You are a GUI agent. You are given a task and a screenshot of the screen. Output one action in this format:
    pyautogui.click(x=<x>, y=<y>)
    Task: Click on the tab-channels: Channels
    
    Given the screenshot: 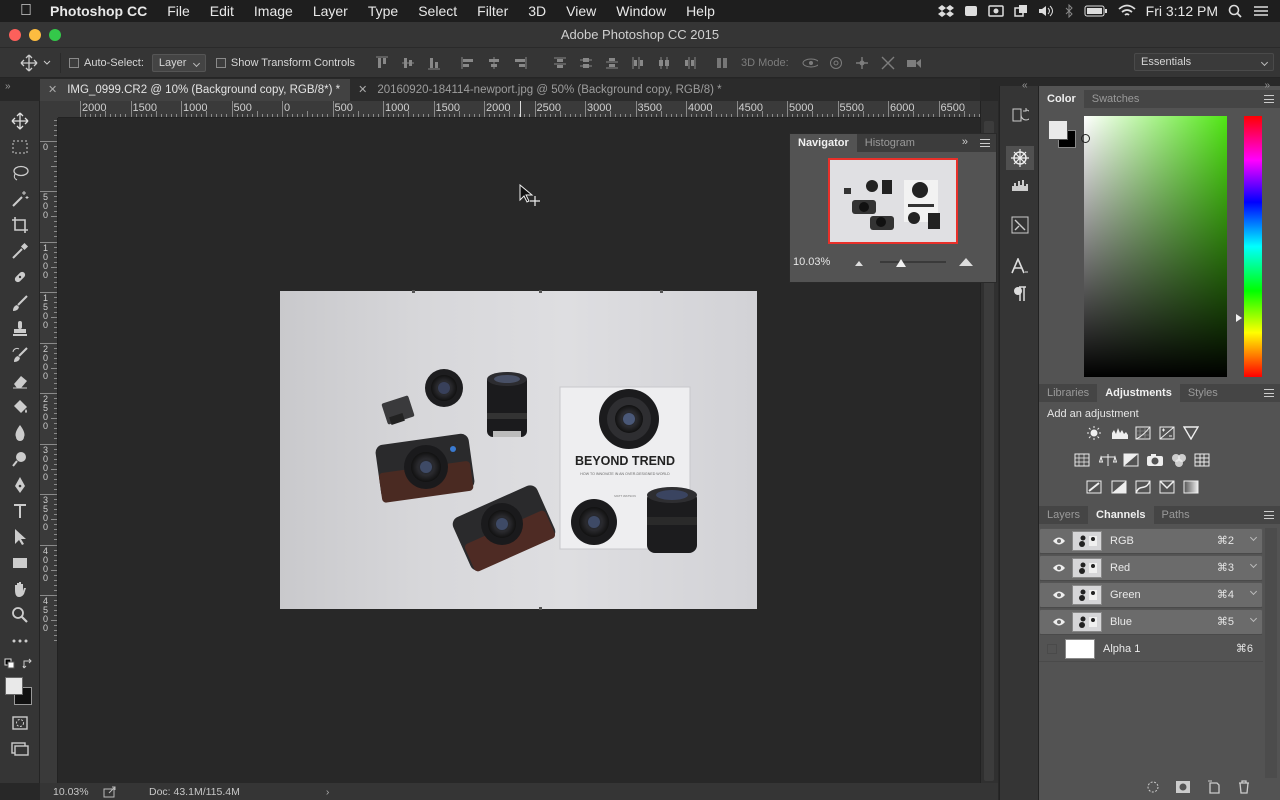 What is the action you would take?
    pyautogui.click(x=1121, y=515)
    